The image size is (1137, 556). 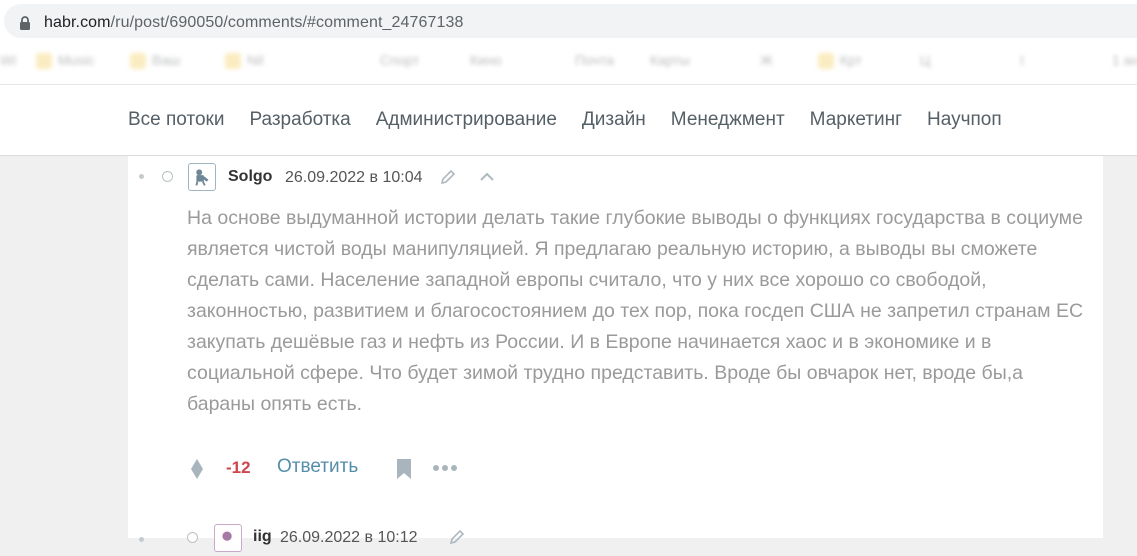 I want to click on nav-item-management: Менеджмент, so click(x=728, y=120).